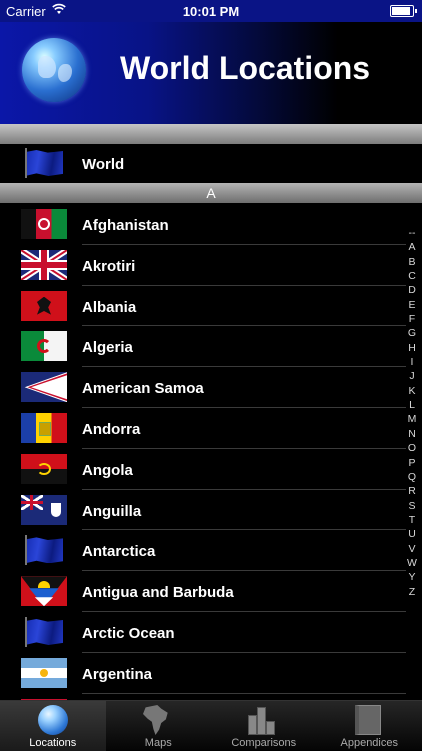 The image size is (422, 751). Describe the element at coordinates (264, 743) in the screenshot. I see `tab-label: Comparisons` at that location.